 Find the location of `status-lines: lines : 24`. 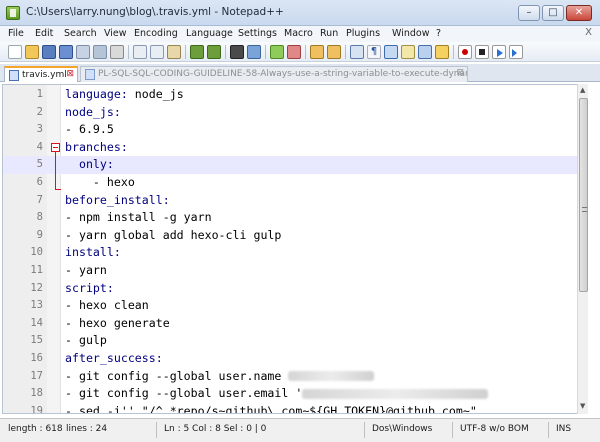

status-lines: lines : 24 is located at coordinates (87, 429).